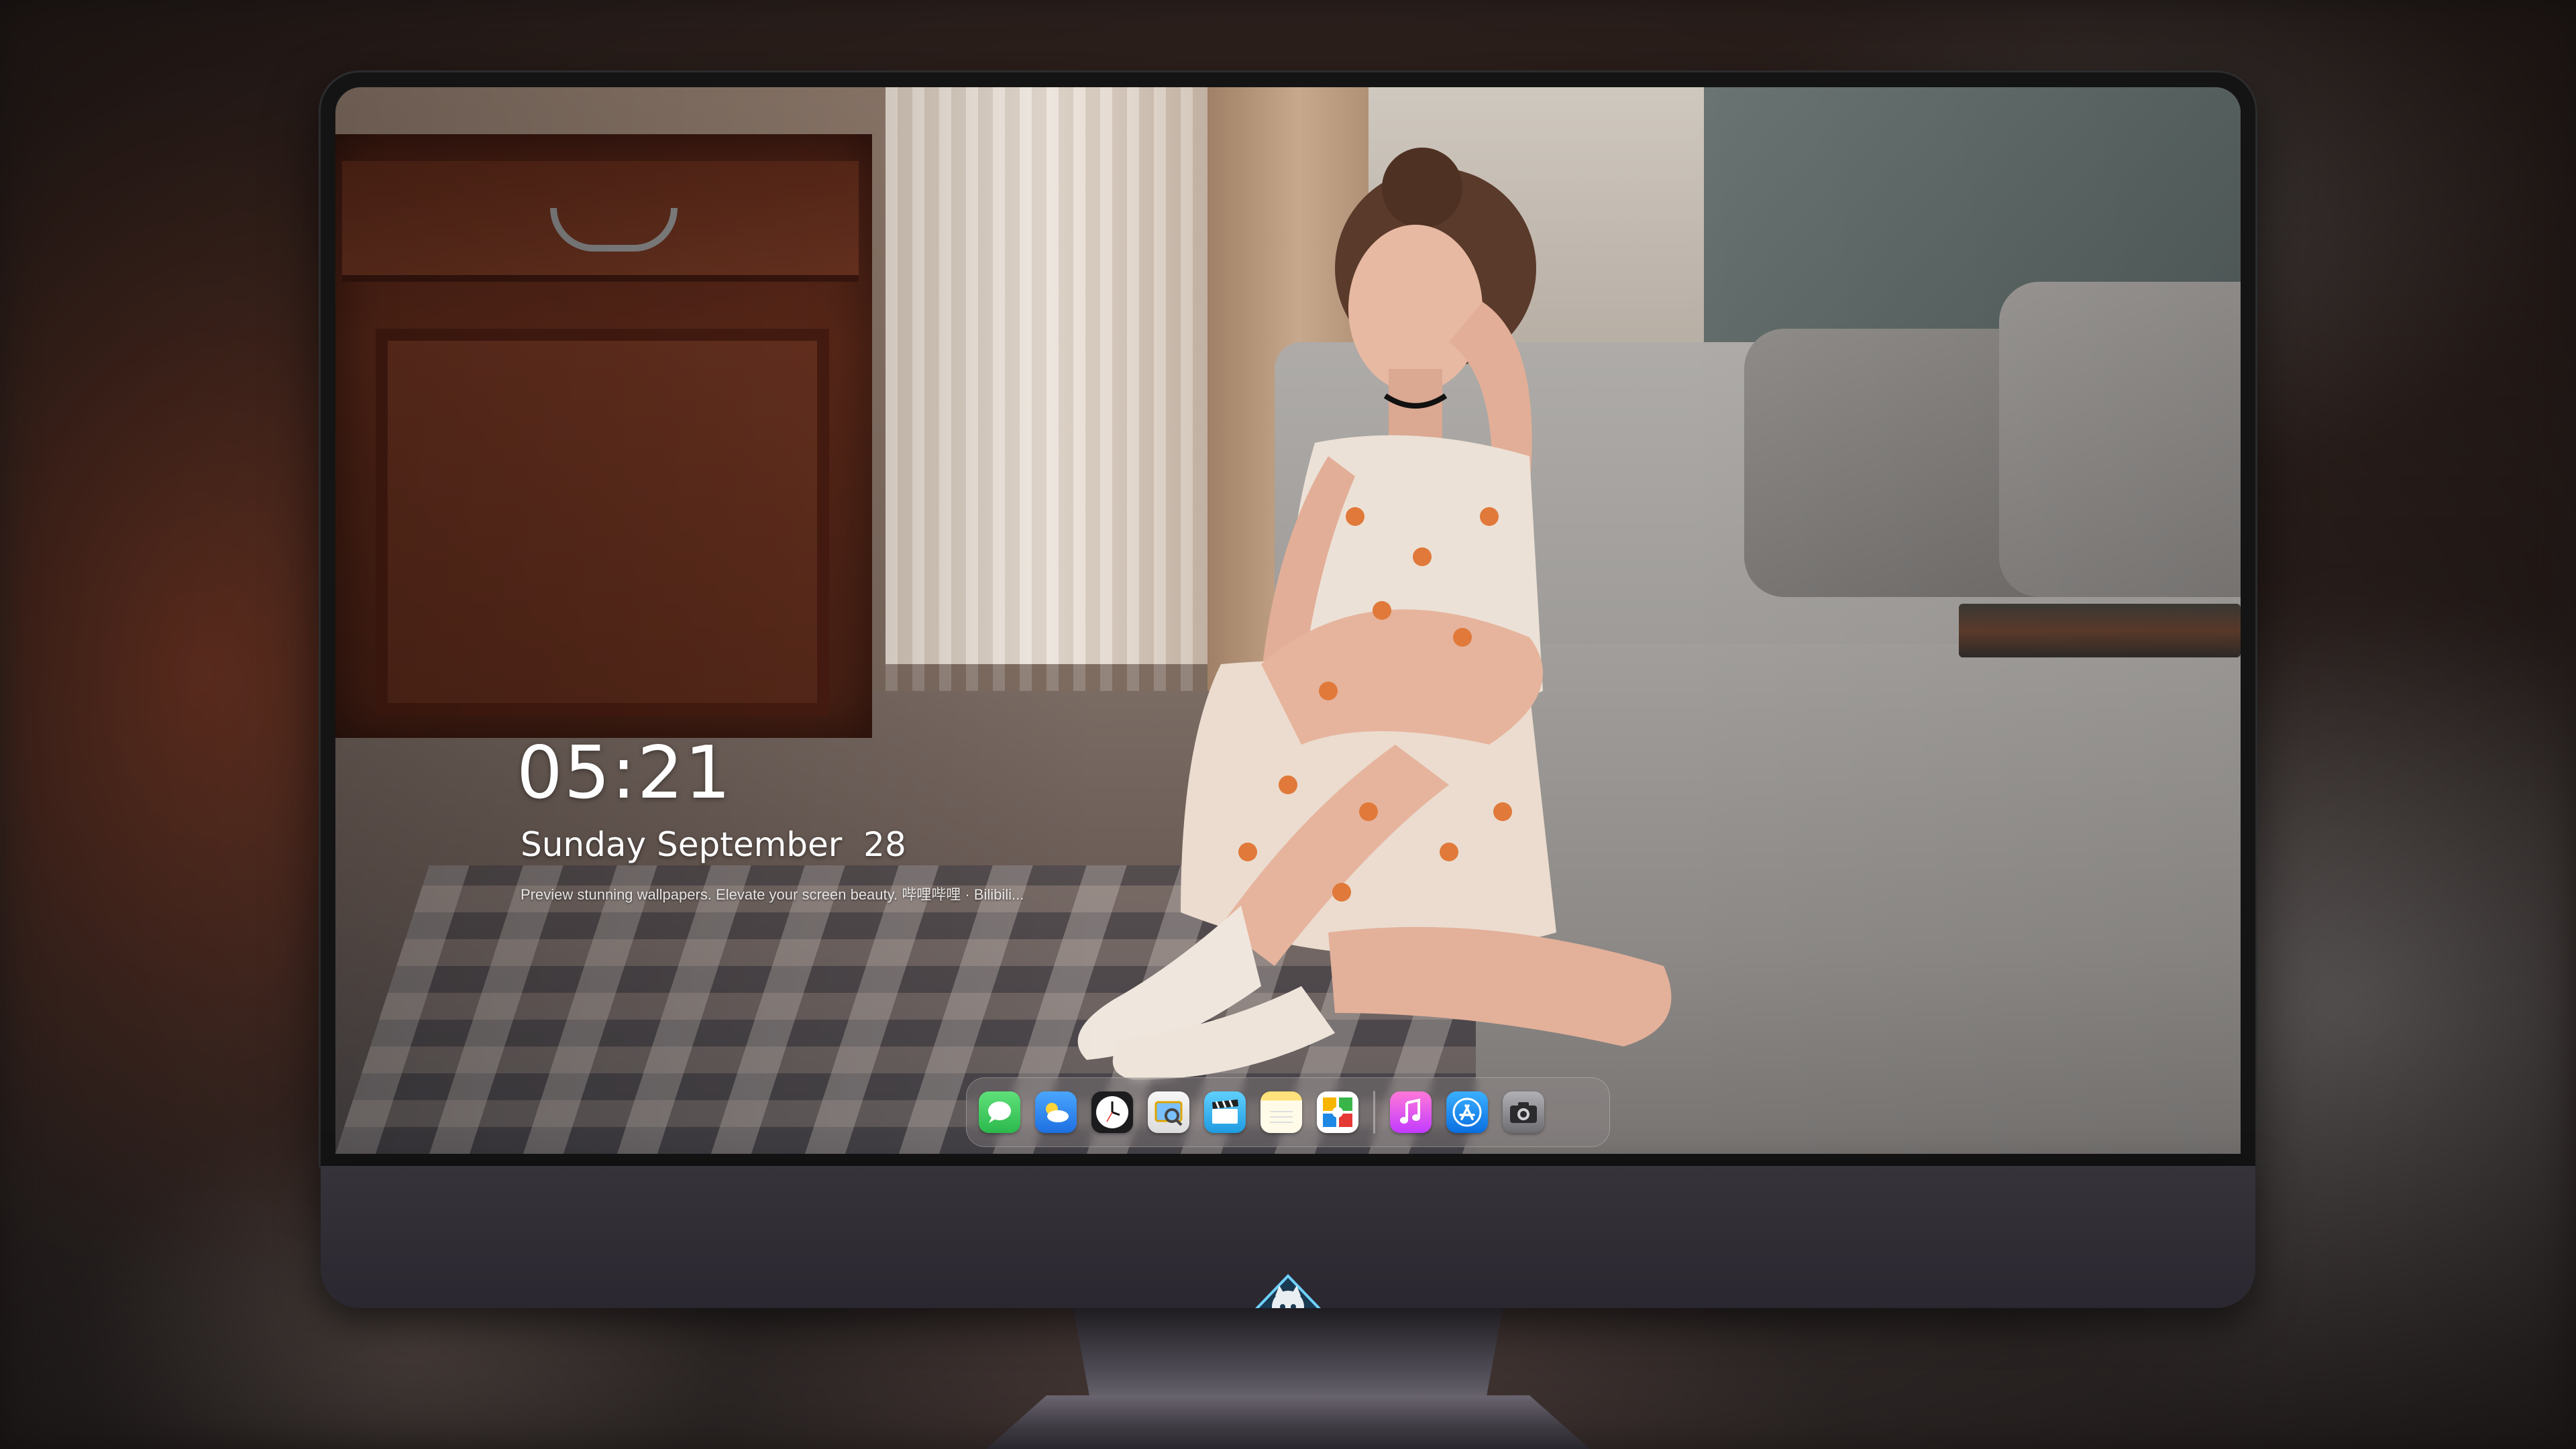 The image size is (2576, 1449). I want to click on lockscreen-date: Sunday September 28, so click(713, 844).